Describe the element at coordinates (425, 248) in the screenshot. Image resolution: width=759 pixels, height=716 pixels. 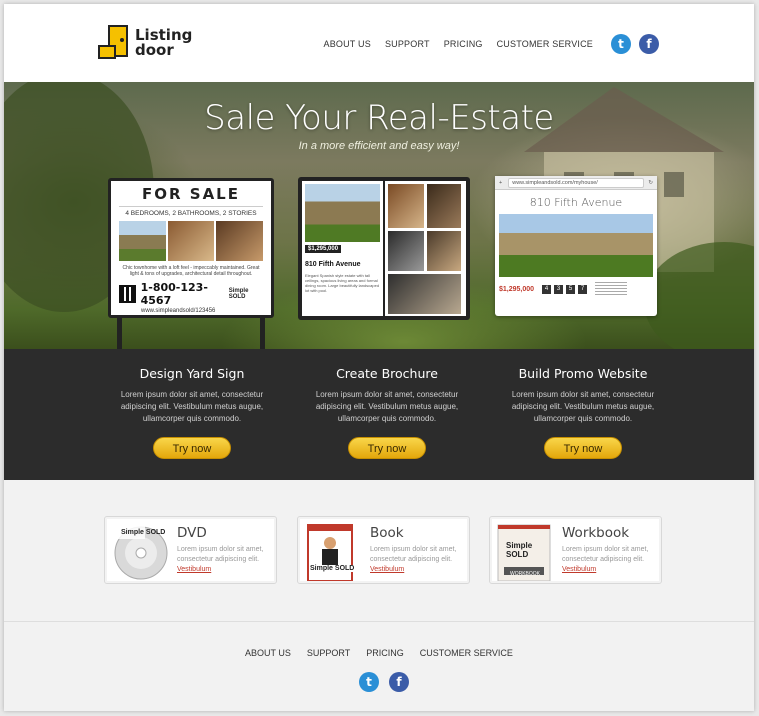
I see `brochure-right-page` at that location.